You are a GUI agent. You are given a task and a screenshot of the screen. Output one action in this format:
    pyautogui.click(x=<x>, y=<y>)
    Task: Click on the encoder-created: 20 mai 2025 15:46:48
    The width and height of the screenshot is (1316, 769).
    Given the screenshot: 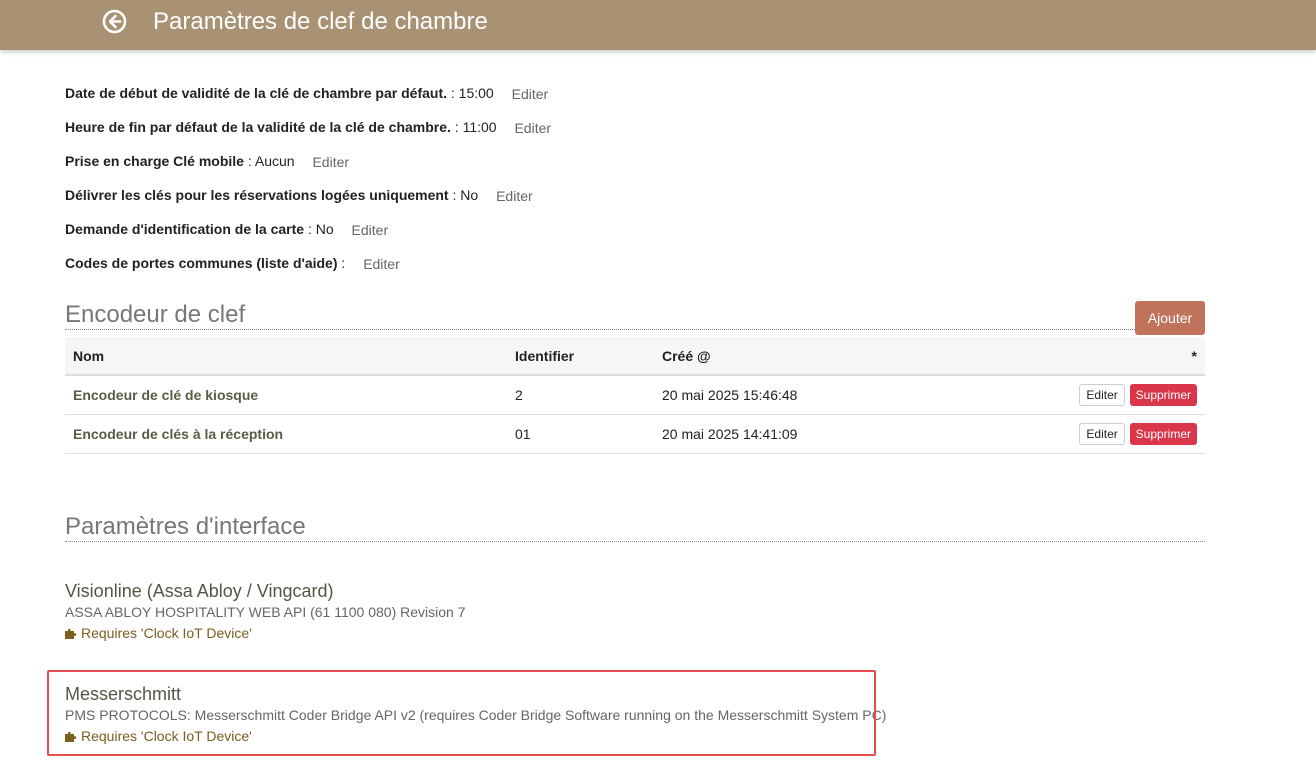 What is the action you would take?
    pyautogui.click(x=831, y=395)
    